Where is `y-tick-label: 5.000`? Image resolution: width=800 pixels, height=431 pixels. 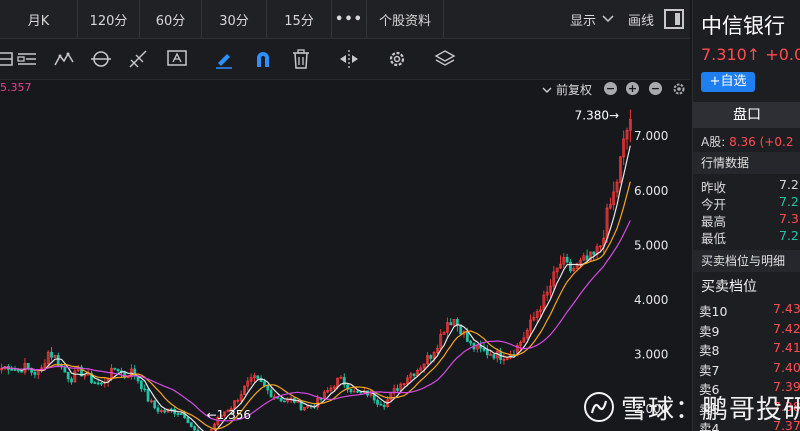
y-tick-label: 5.000 is located at coordinates (651, 245).